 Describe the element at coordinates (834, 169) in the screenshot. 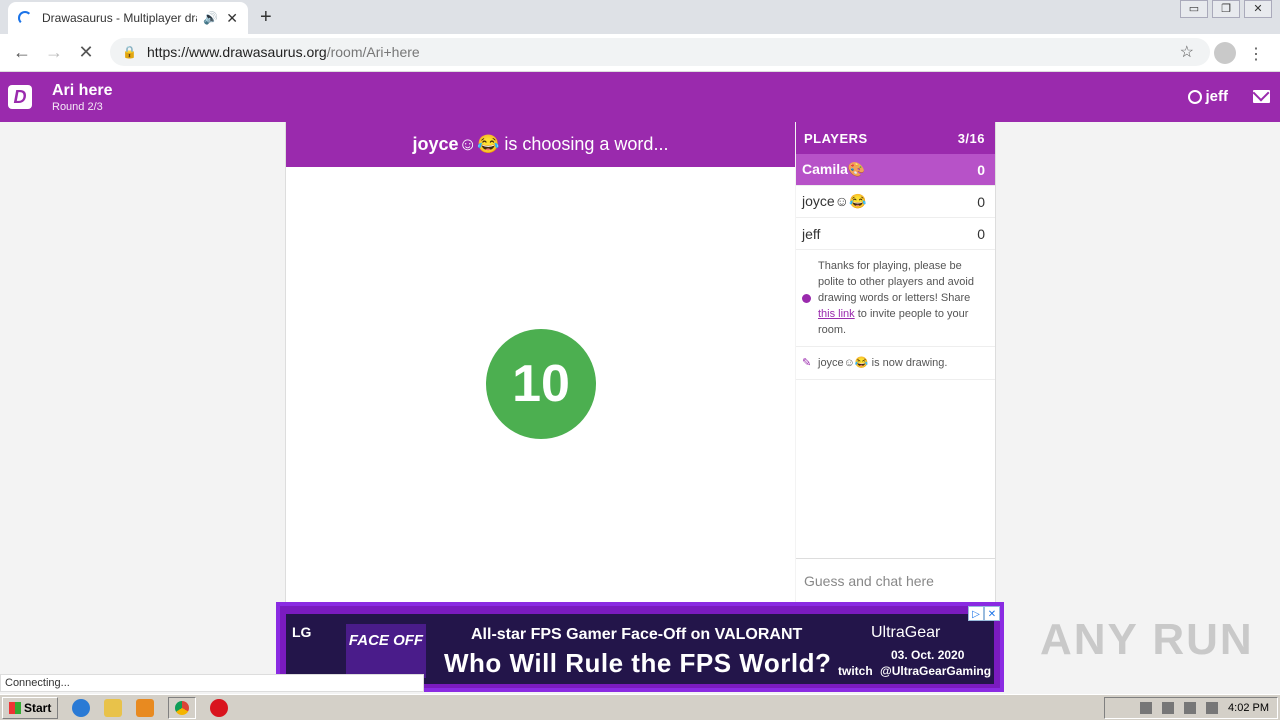

I see `player-name: Camila🎨` at that location.